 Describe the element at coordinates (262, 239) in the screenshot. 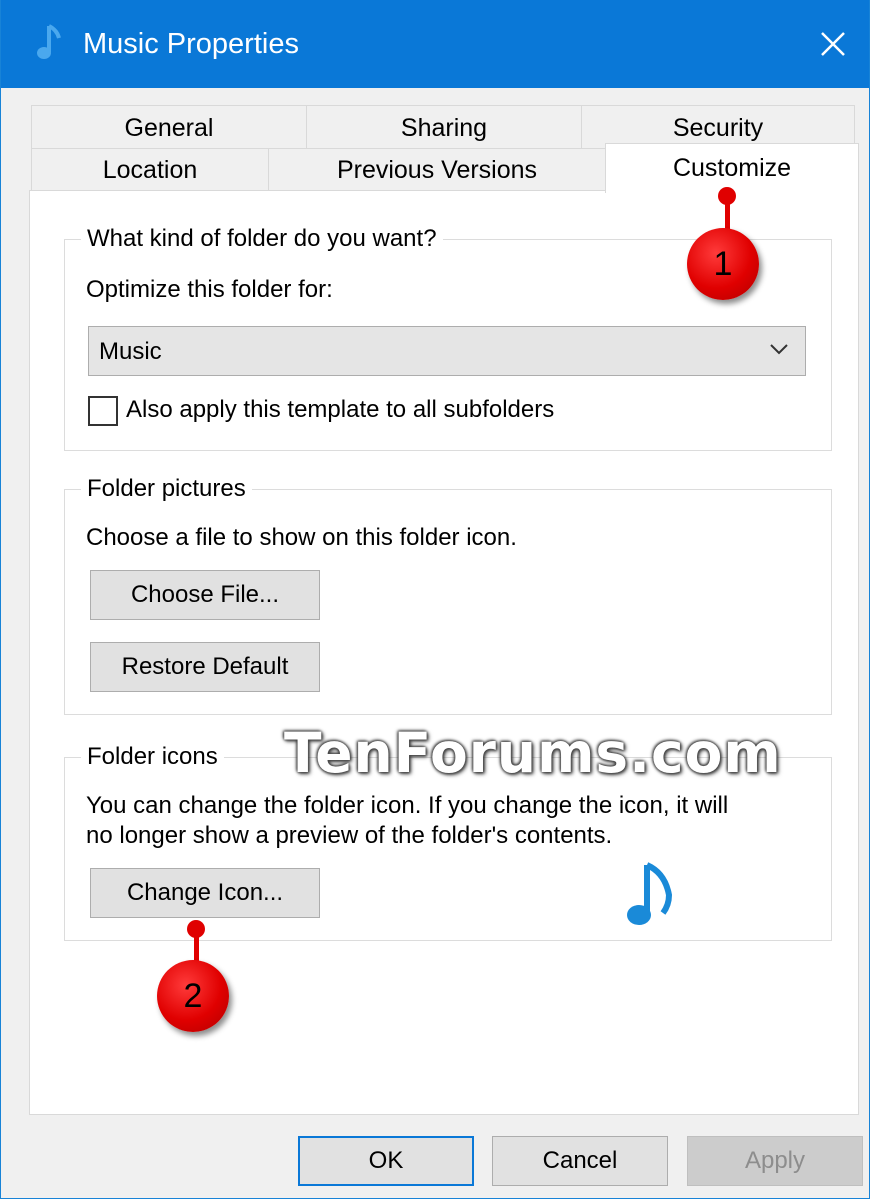

I see `group-legend: What kind of folder do you want?` at that location.